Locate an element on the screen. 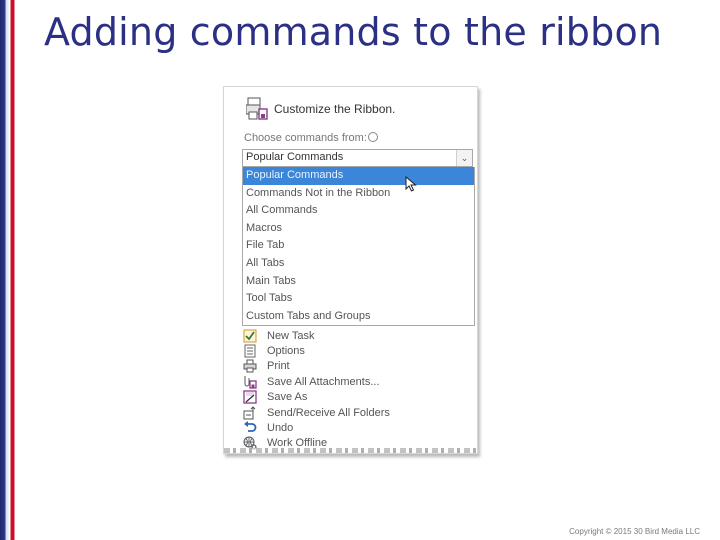  dropdown-option: Macros is located at coordinates (358, 229).